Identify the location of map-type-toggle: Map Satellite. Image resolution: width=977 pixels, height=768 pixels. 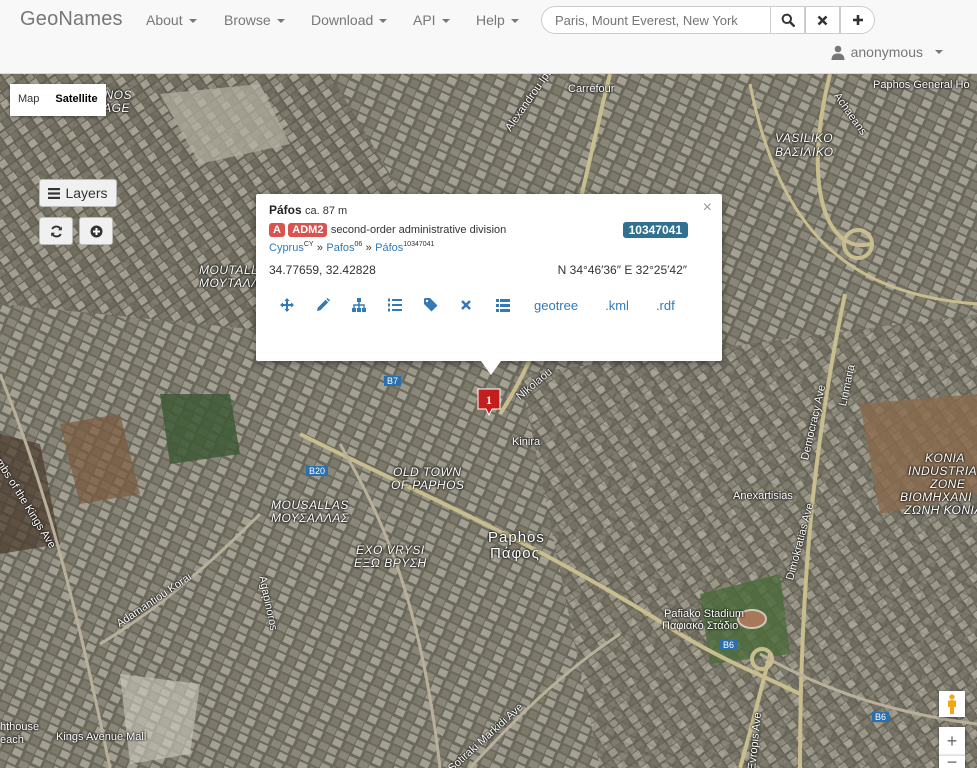
(58, 100).